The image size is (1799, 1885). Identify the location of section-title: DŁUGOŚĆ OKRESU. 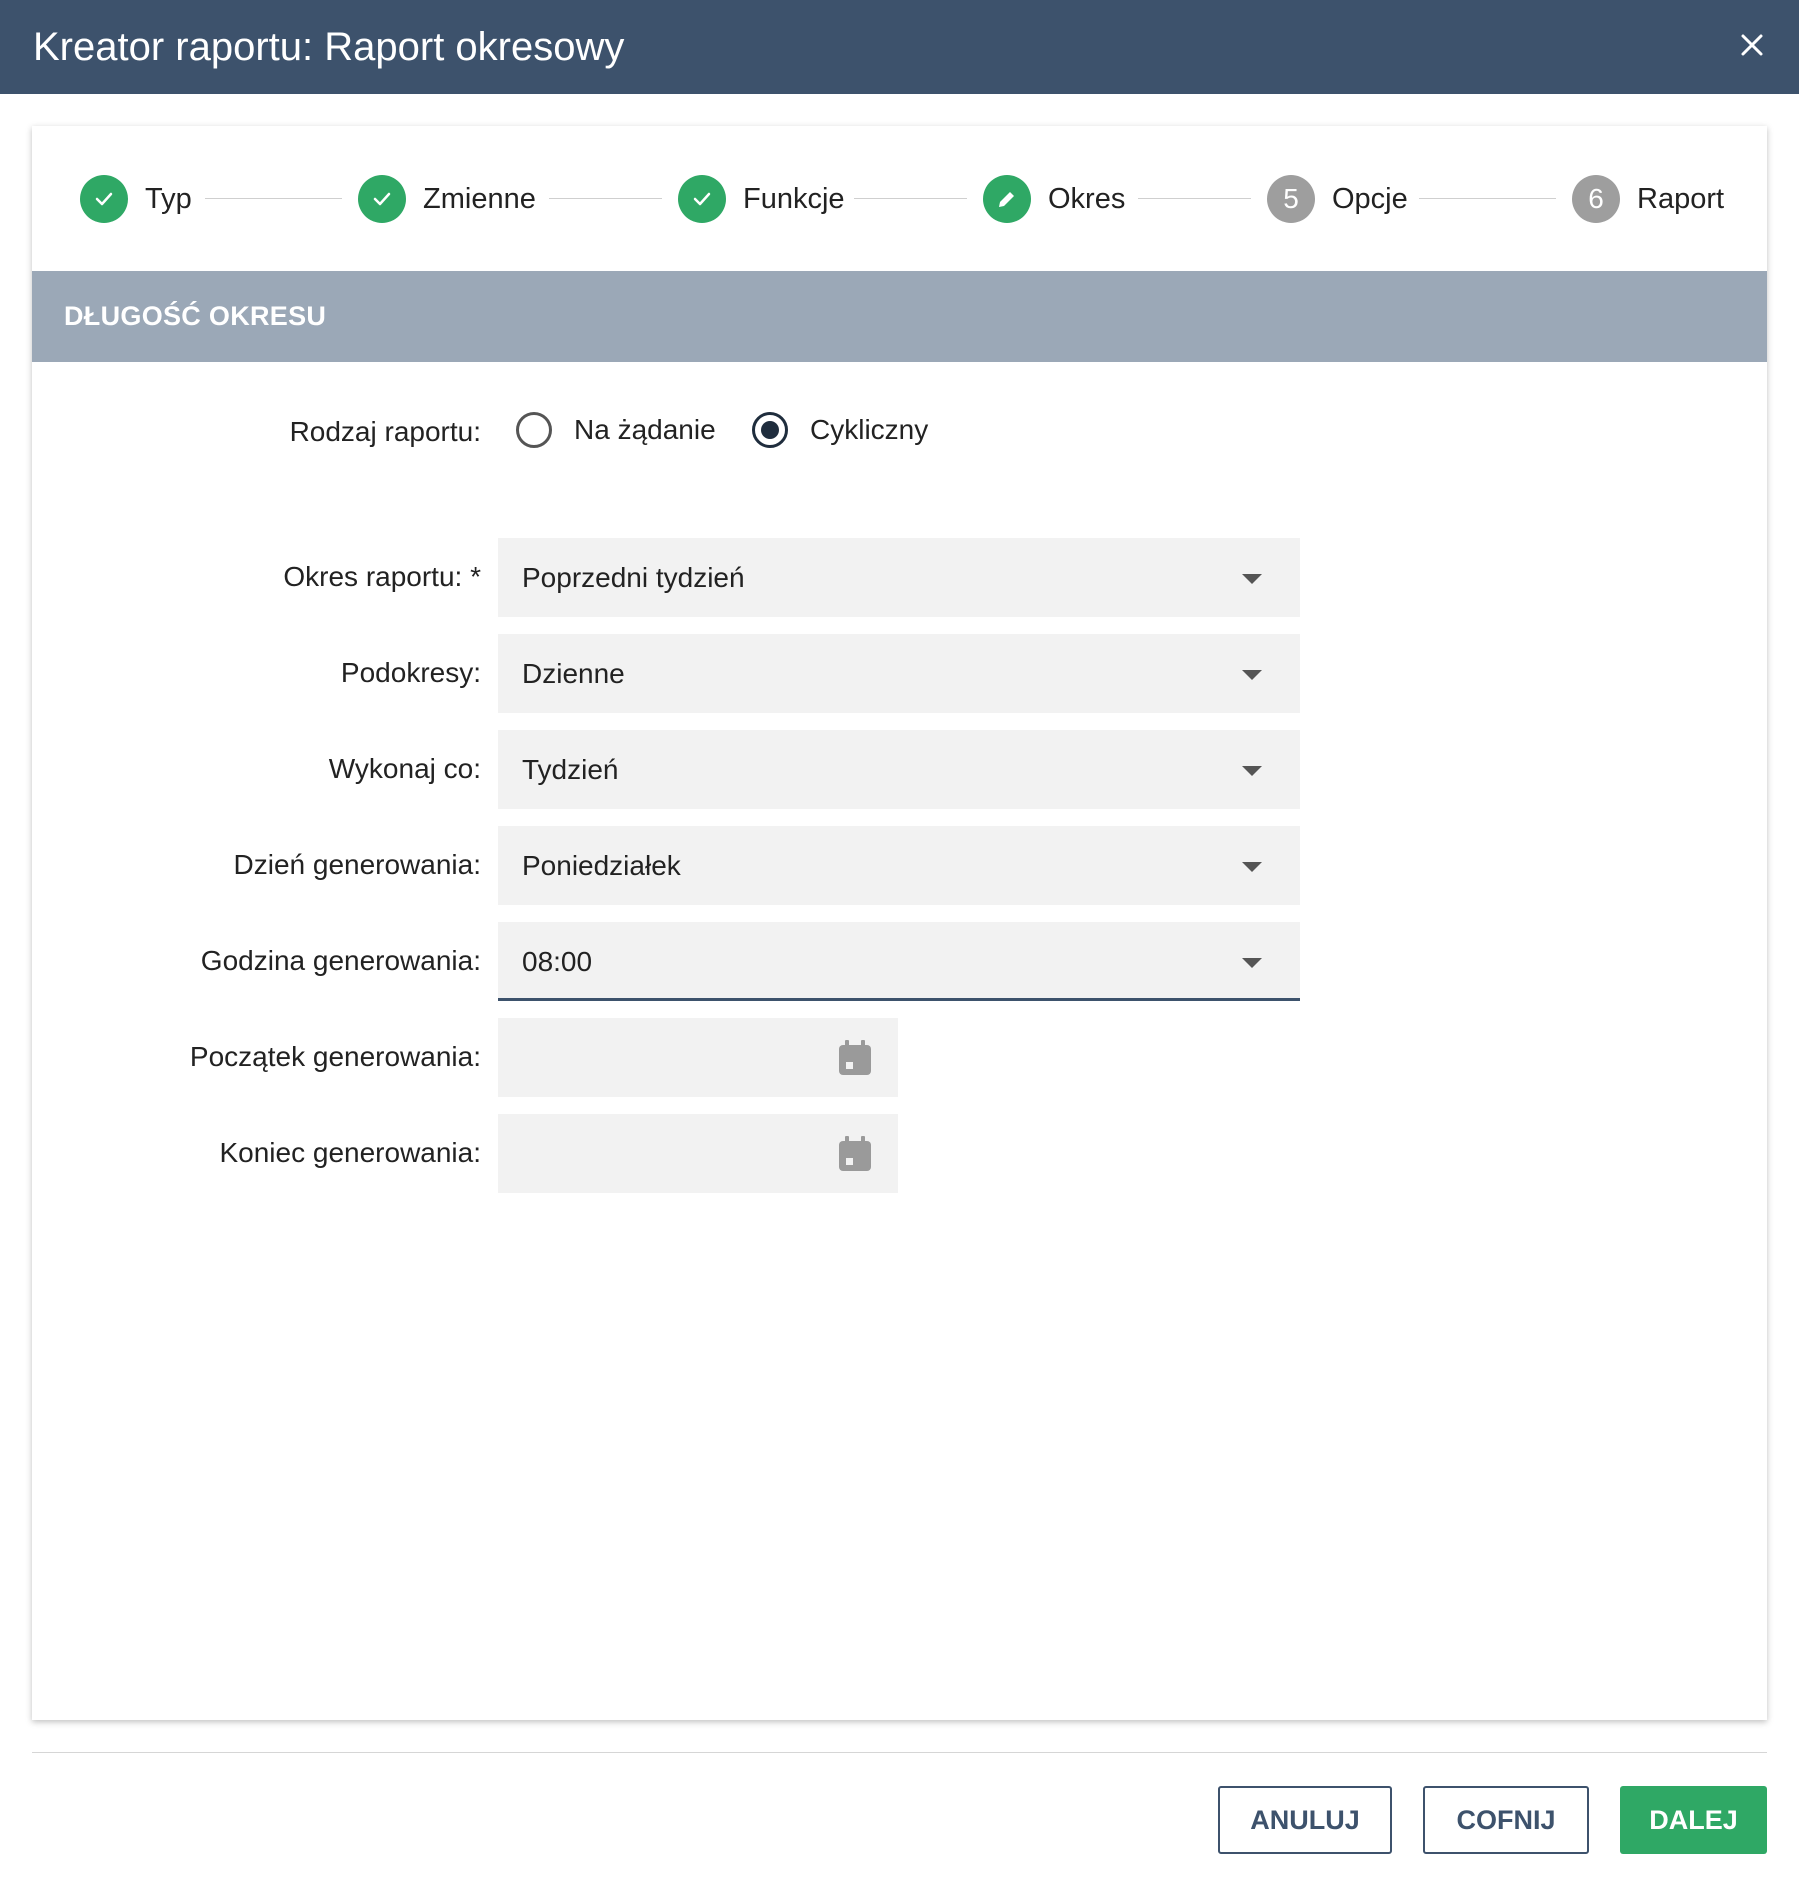
(195, 316).